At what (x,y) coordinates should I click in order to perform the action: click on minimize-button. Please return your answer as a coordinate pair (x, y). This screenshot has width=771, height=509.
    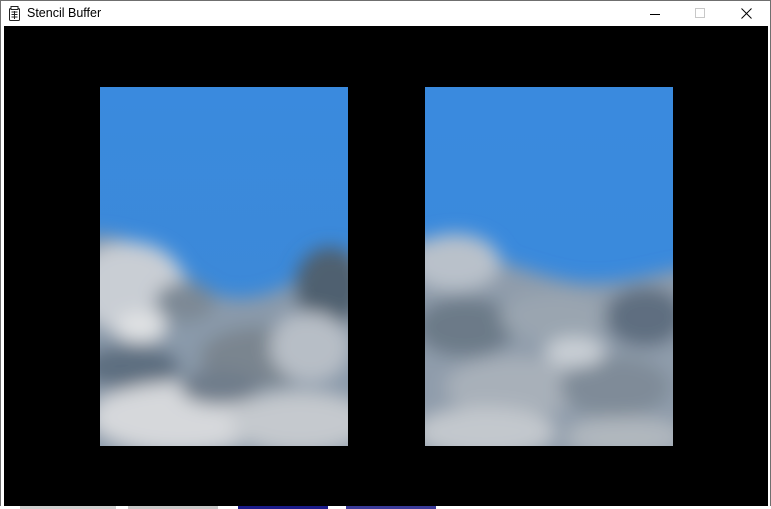
    Looking at the image, I should click on (655, 13).